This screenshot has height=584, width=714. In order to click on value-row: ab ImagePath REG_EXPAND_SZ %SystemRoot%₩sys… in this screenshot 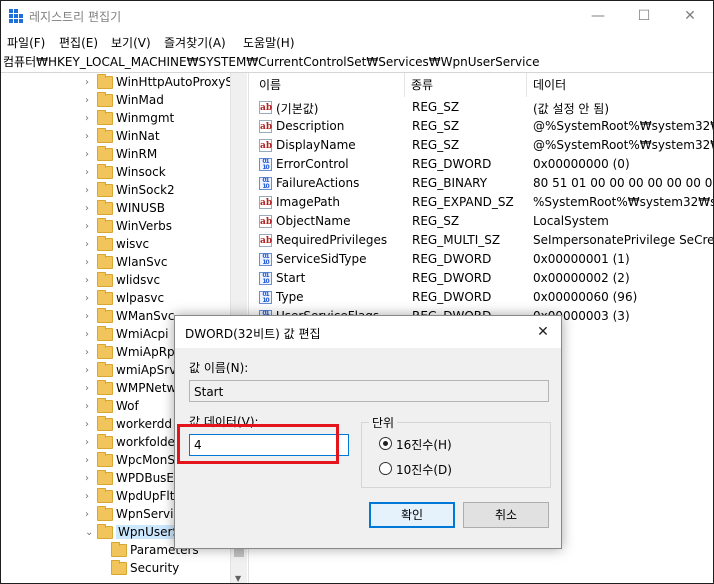, I will do `click(483, 202)`.